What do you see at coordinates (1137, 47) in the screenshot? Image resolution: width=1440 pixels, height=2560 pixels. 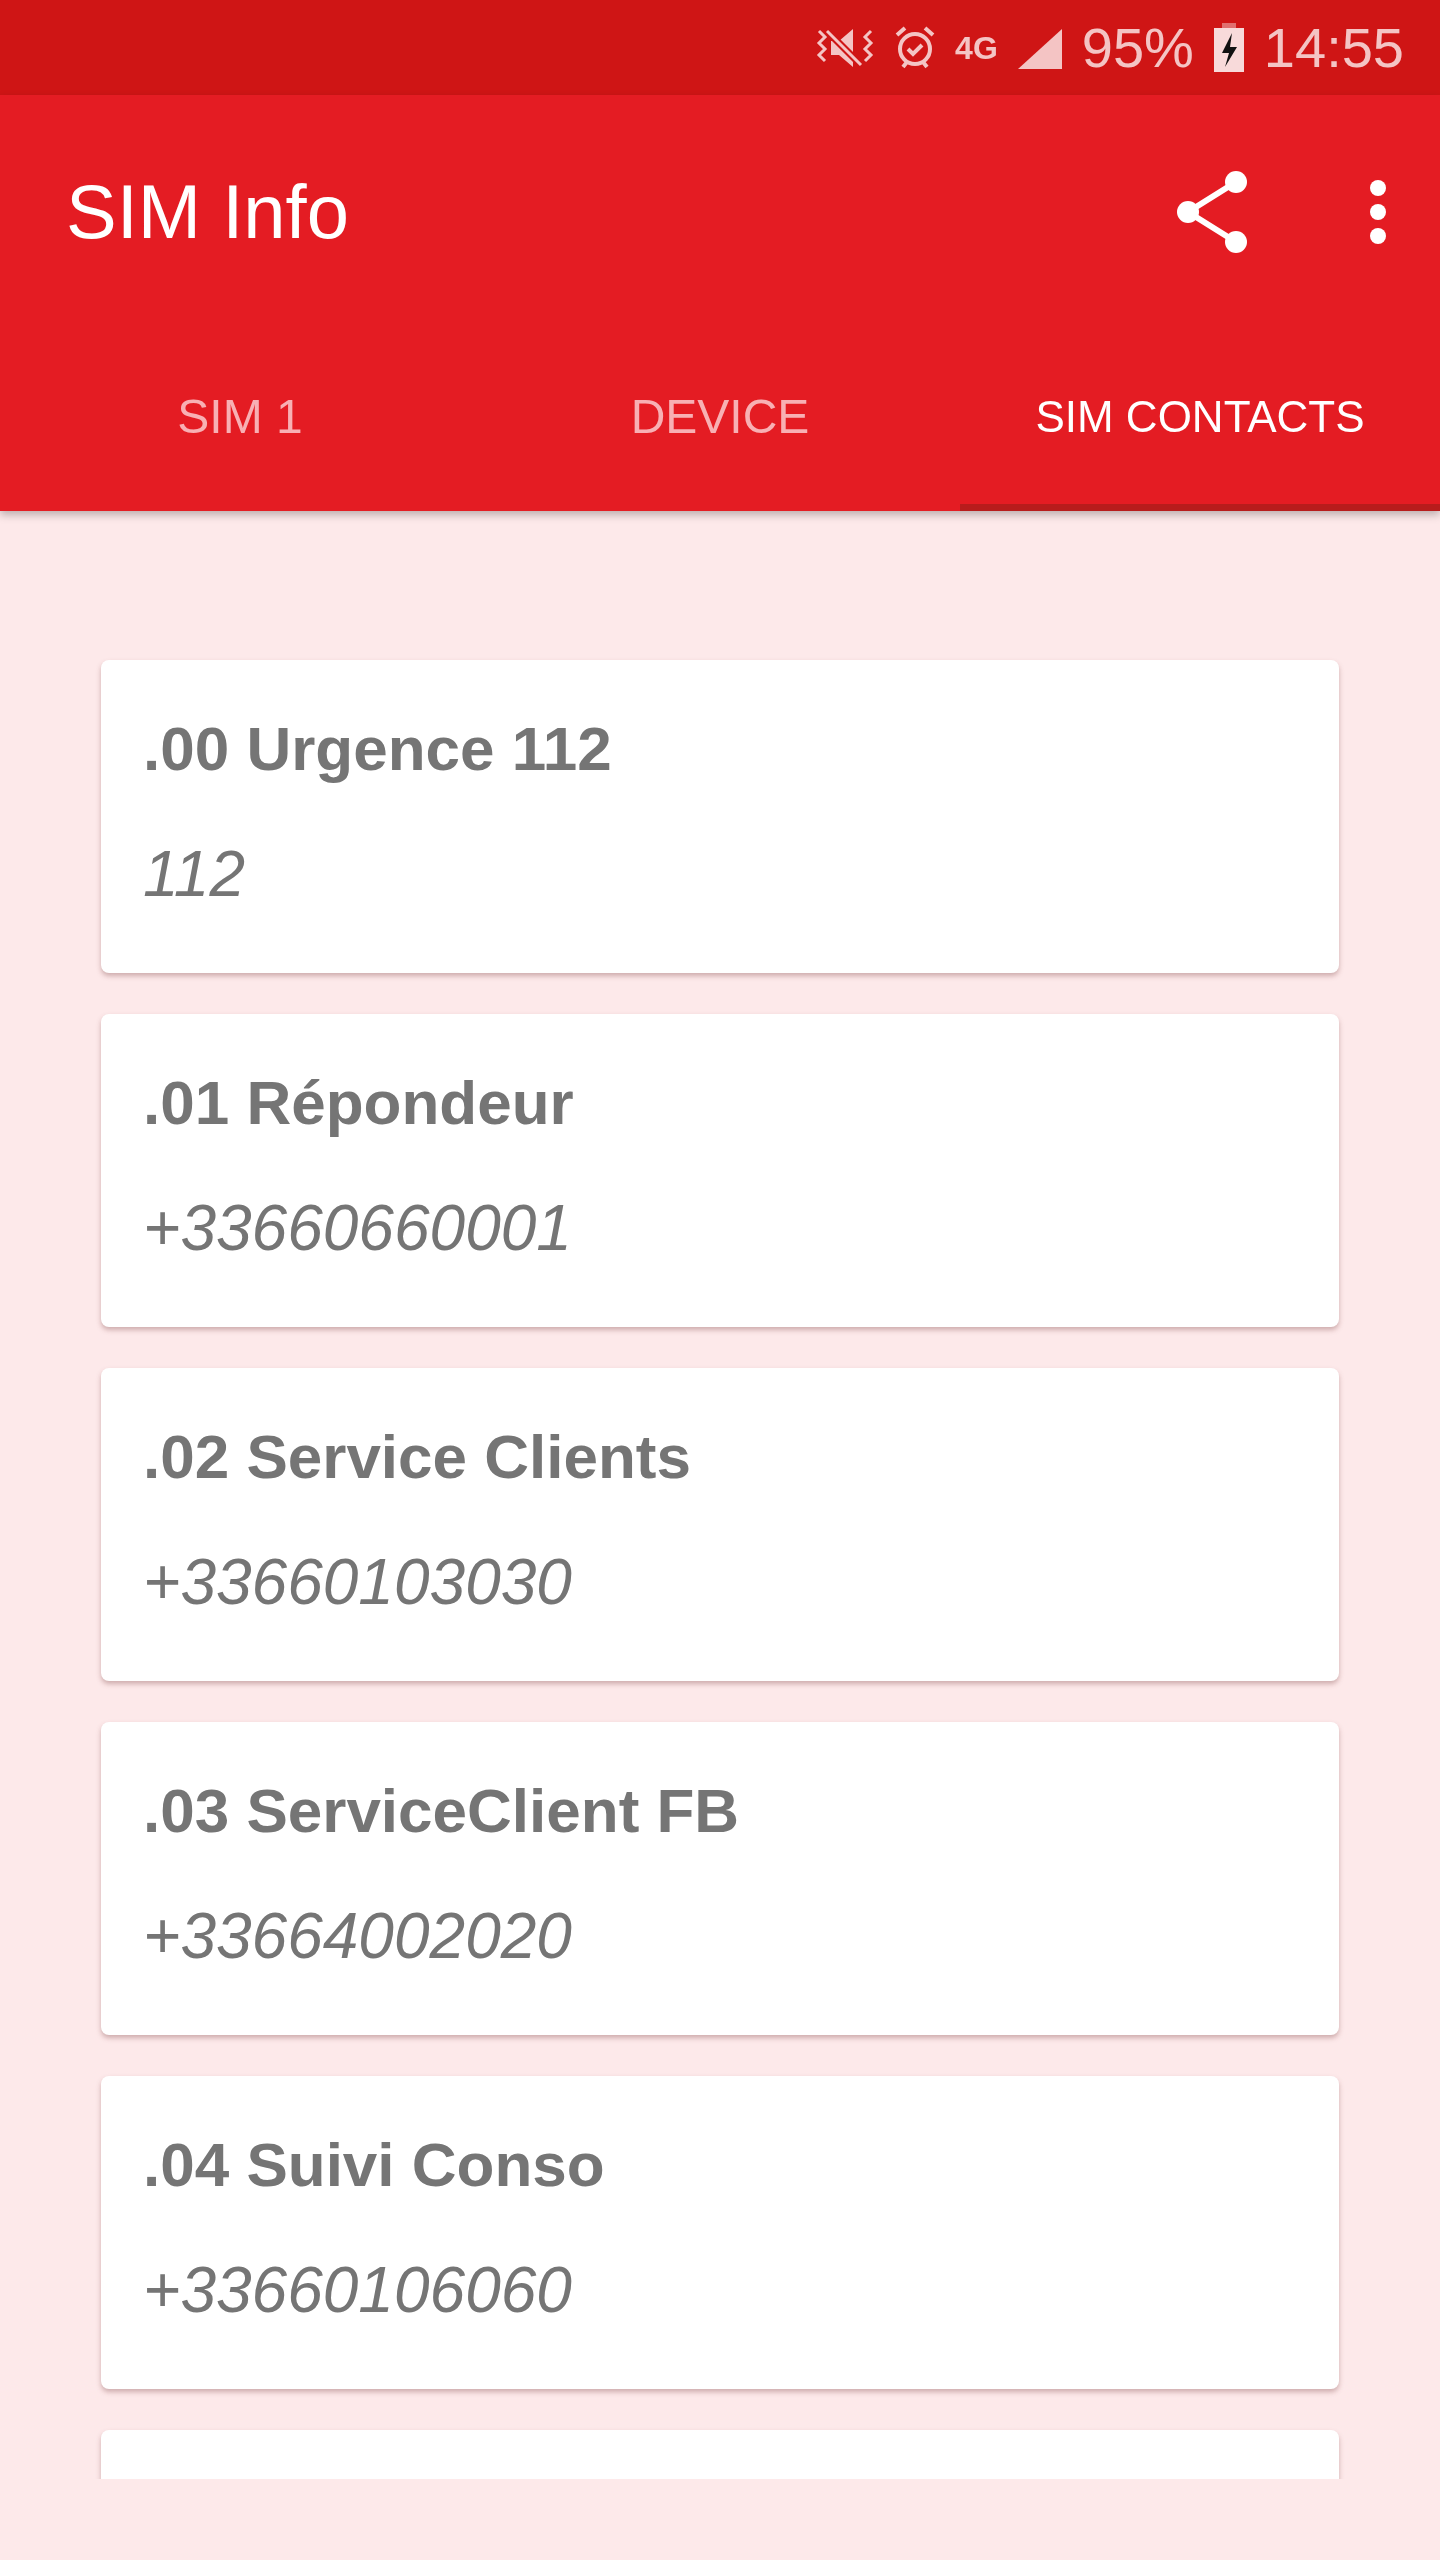 I see `battery-percent: 95%` at bounding box center [1137, 47].